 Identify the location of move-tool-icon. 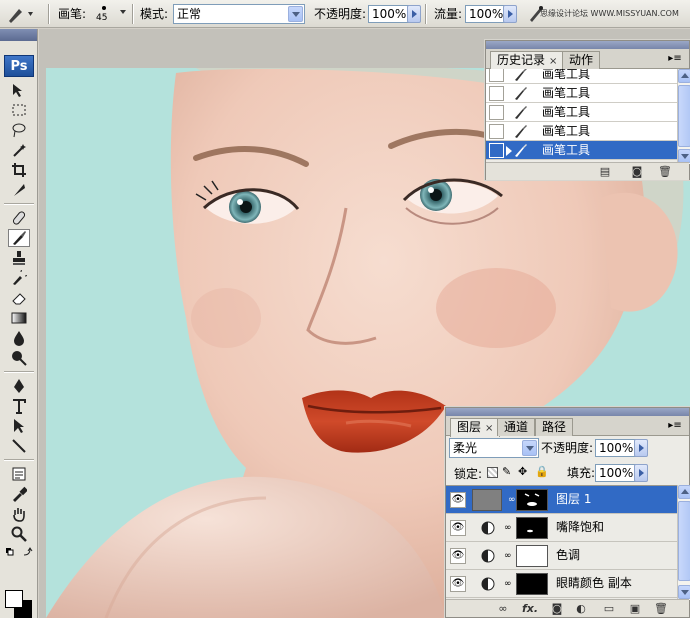
(19, 90).